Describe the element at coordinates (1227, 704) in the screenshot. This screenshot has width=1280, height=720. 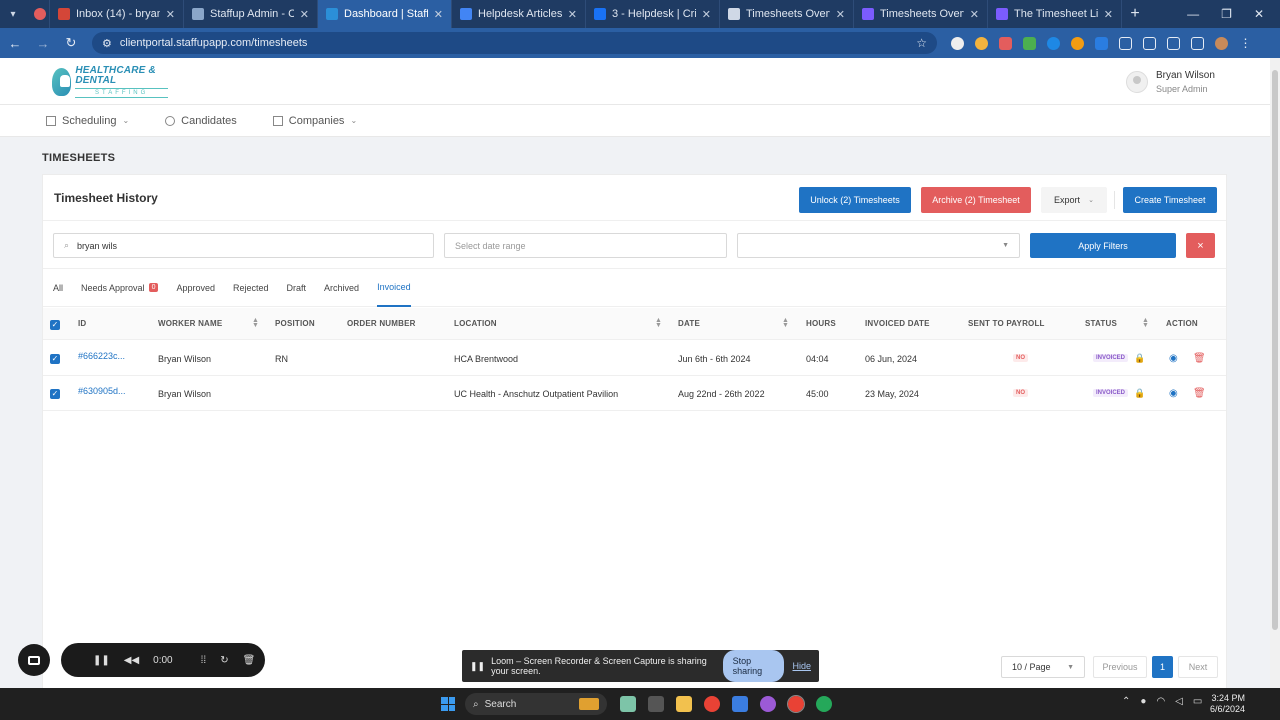
I see `taskbar-clock: 3:24 PM 6/6/2024` at that location.